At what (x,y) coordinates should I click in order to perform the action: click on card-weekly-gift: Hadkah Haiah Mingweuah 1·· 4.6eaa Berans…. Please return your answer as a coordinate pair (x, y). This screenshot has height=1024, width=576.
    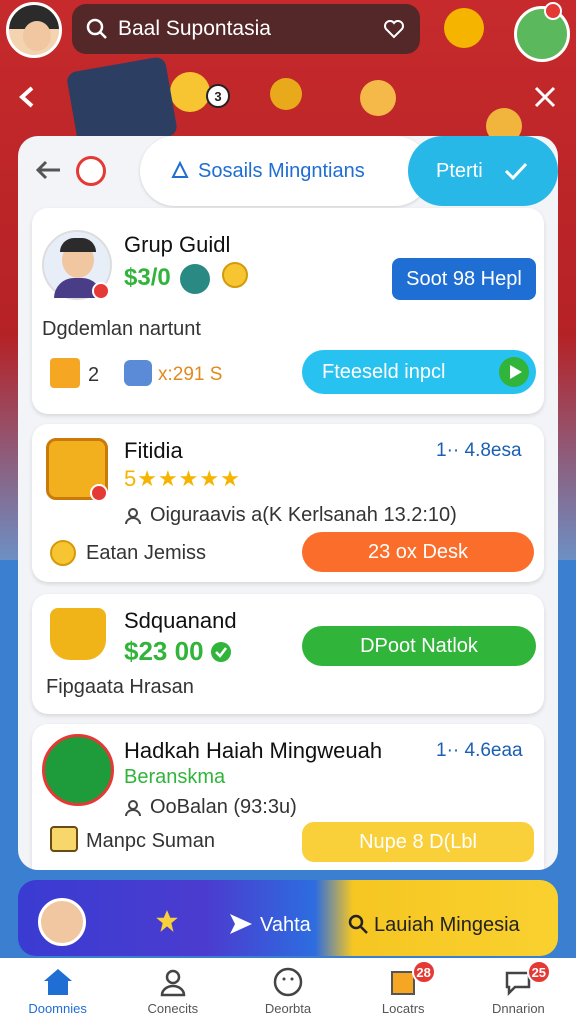
    Looking at the image, I should click on (288, 797).